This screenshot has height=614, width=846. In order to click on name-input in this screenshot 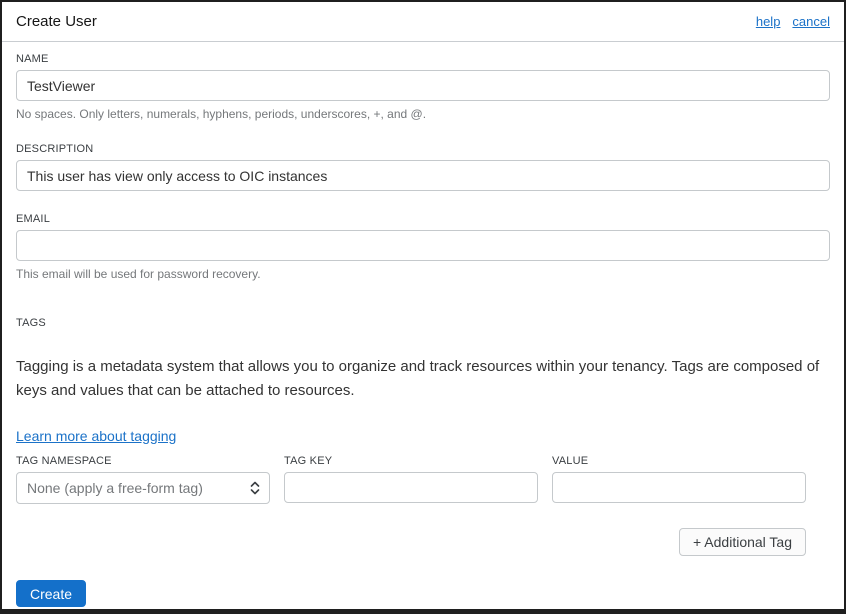, I will do `click(423, 85)`.